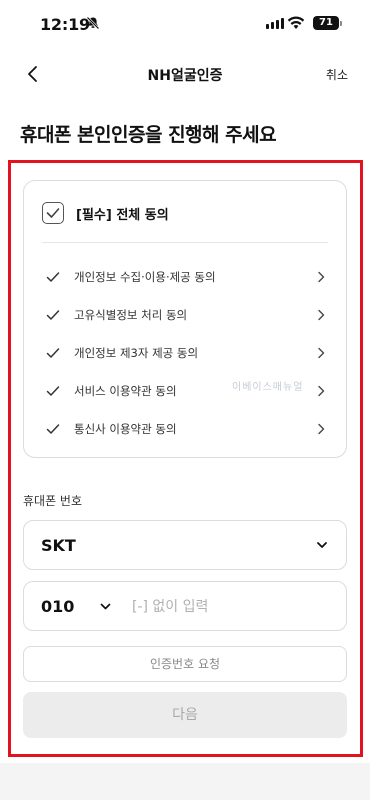 Image resolution: width=370 pixels, height=800 pixels. What do you see at coordinates (185, 715) in the screenshot?
I see `next-button: 다음` at bounding box center [185, 715].